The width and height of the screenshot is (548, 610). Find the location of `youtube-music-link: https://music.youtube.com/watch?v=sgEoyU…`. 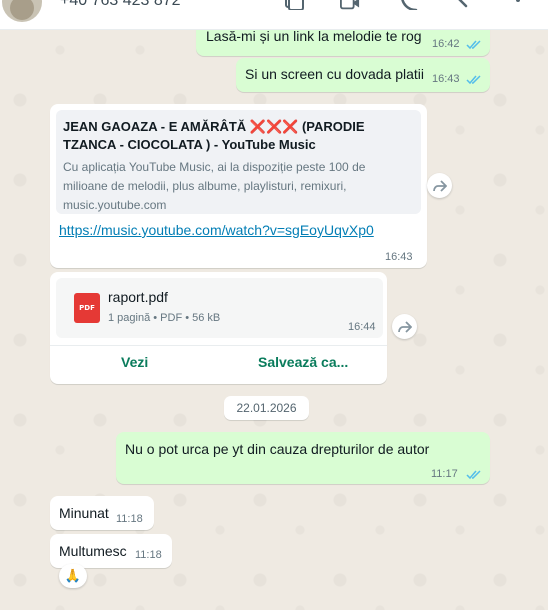

youtube-music-link: https://music.youtube.com/watch?v=sgEoyU… is located at coordinates (216, 230).